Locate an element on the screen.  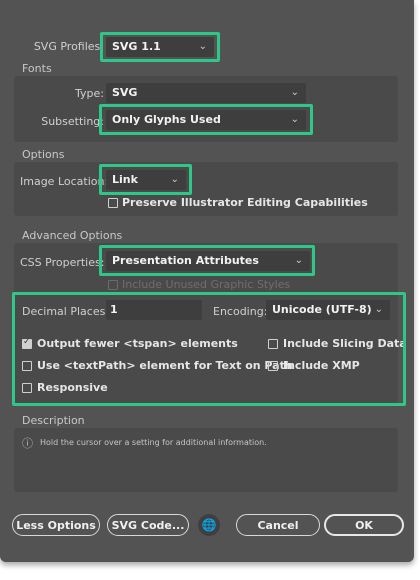
description-section-title: Description is located at coordinates (53, 420).